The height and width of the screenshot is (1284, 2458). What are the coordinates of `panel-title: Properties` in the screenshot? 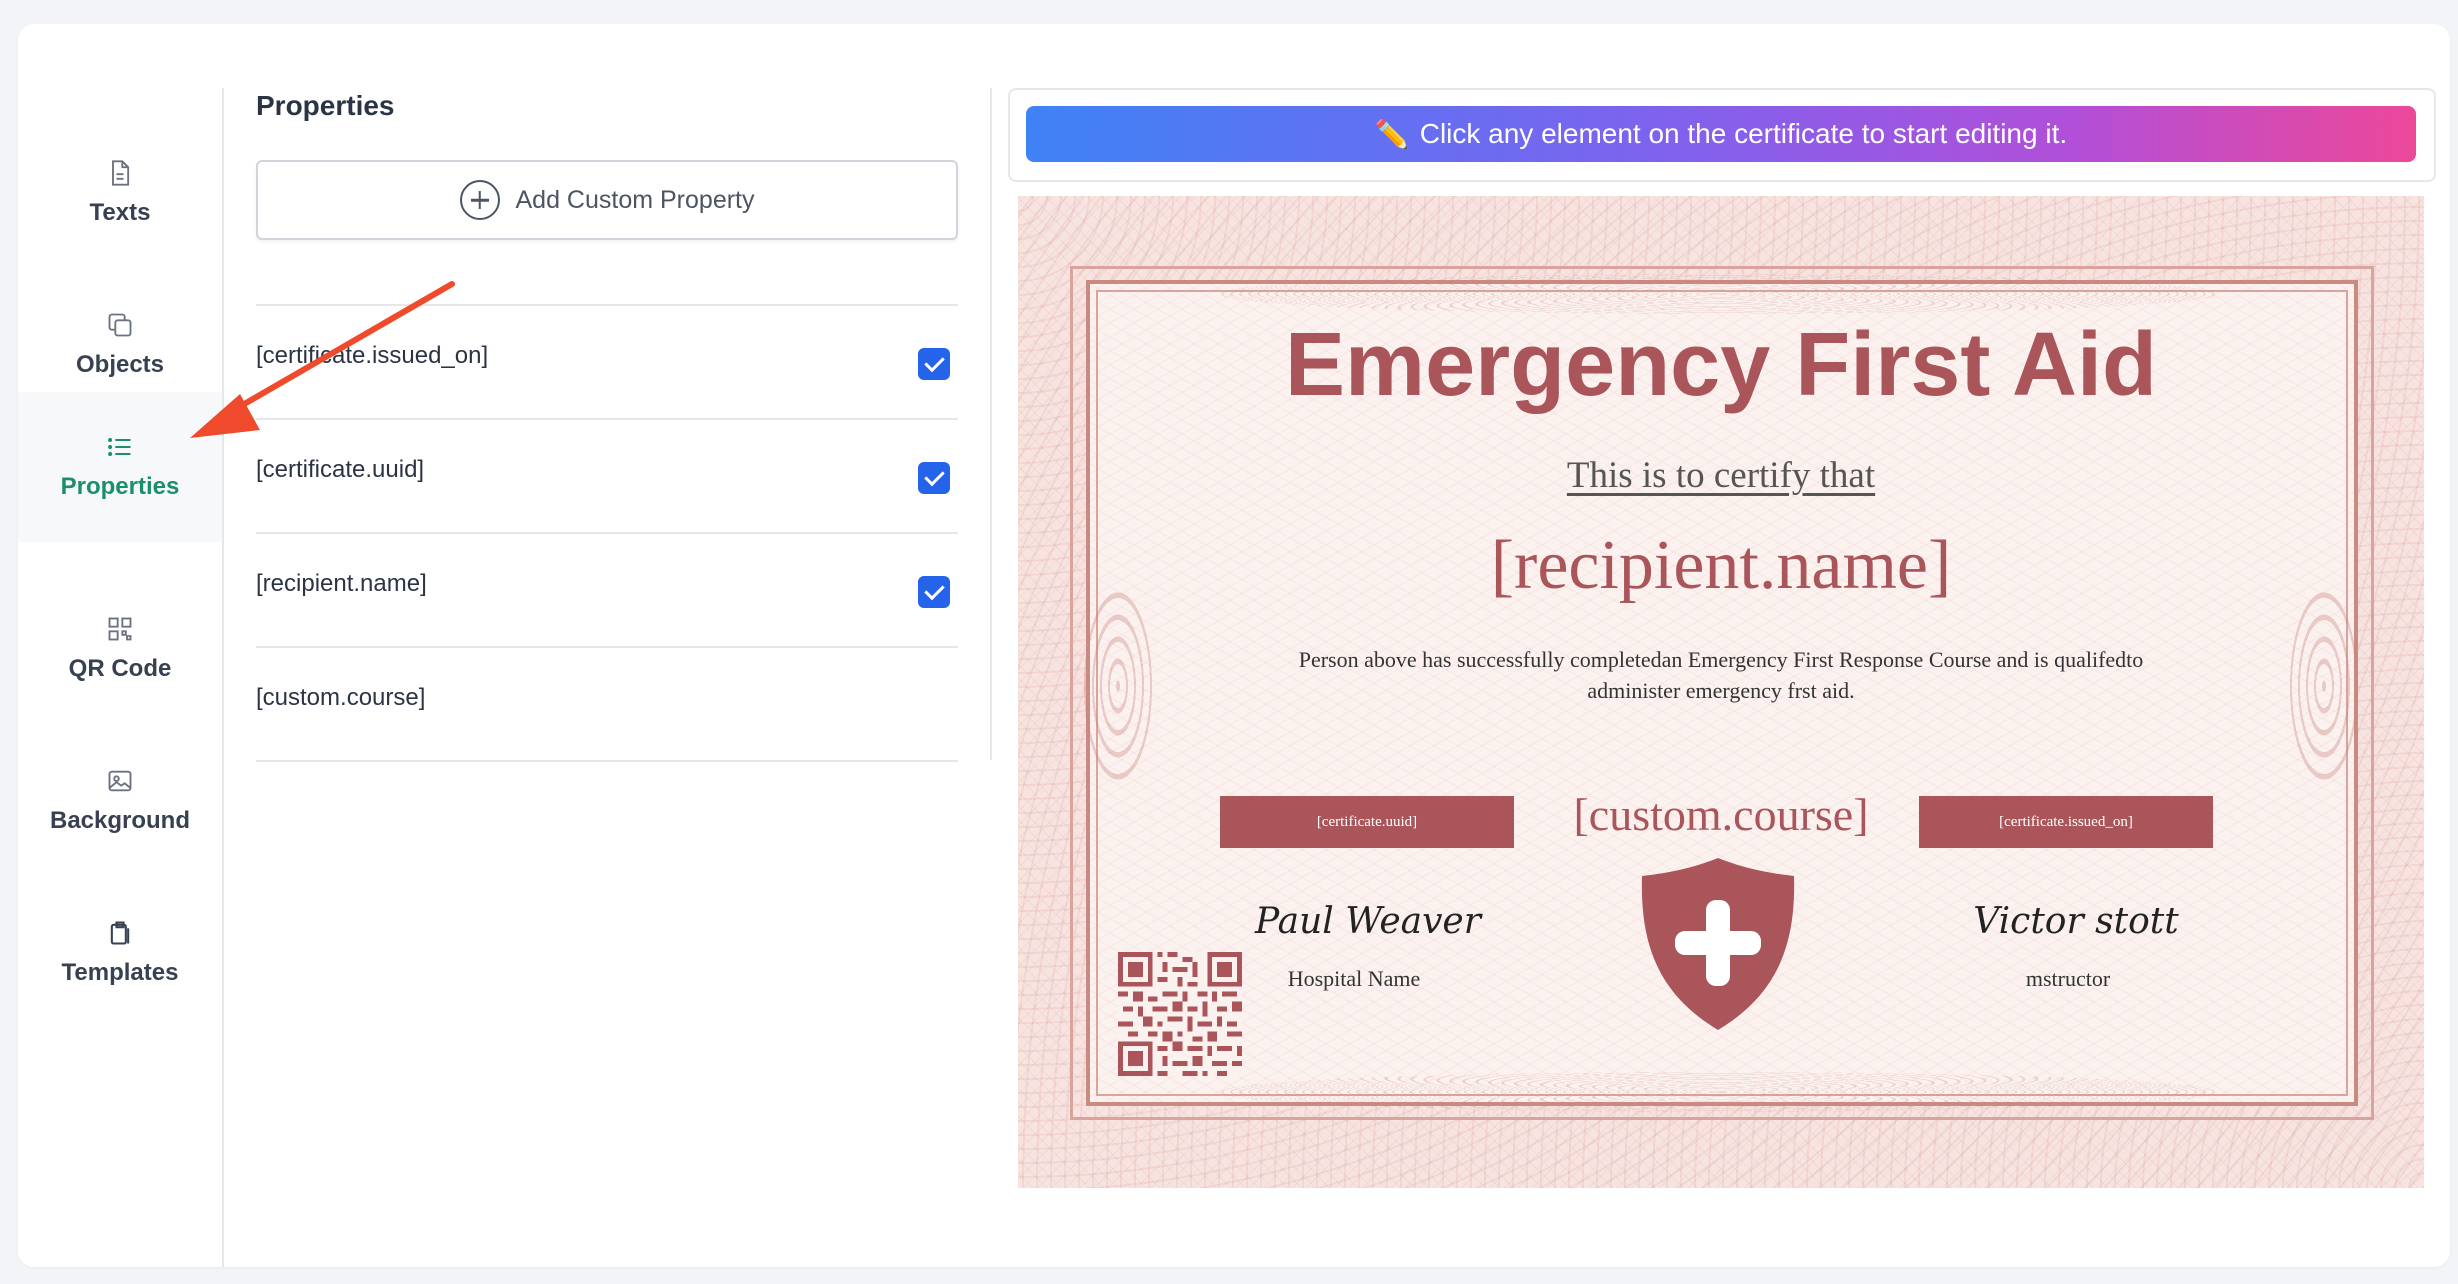 It's located at (325, 105).